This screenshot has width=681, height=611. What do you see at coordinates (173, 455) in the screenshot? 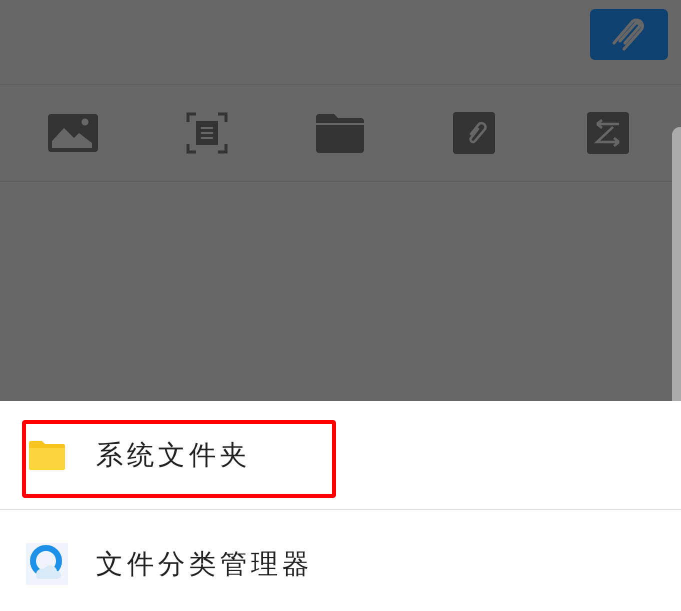
I see `menu-item-label: 系统文件夹` at bounding box center [173, 455].